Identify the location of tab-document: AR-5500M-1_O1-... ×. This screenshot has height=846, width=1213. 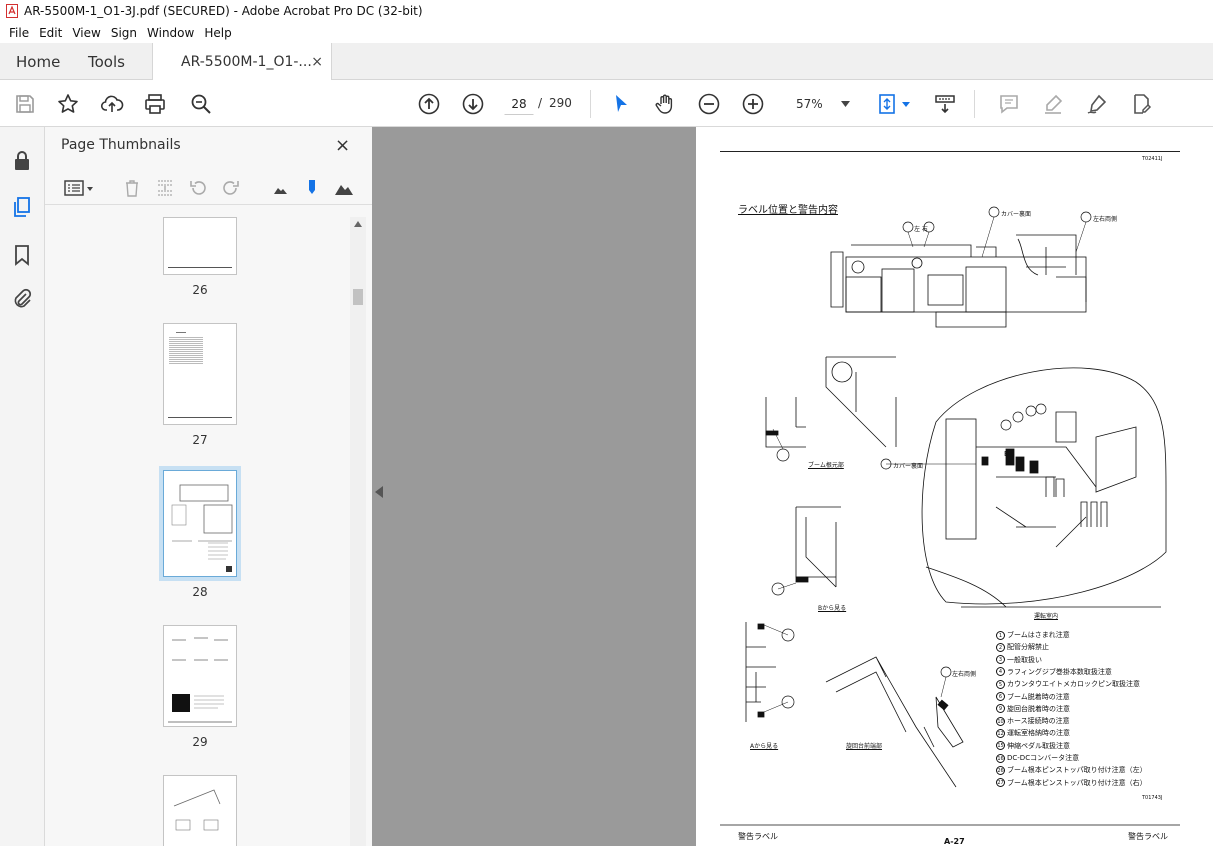
(242, 62).